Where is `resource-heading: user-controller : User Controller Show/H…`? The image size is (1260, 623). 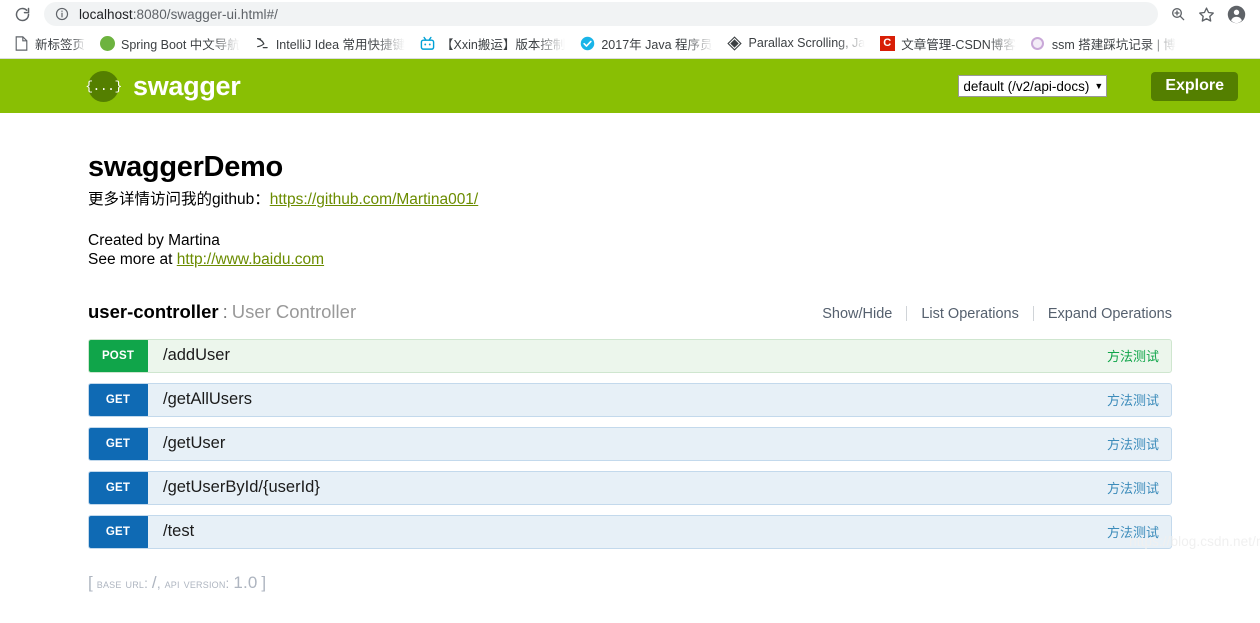
resource-heading: user-controller : User Controller Show/H… is located at coordinates (630, 314).